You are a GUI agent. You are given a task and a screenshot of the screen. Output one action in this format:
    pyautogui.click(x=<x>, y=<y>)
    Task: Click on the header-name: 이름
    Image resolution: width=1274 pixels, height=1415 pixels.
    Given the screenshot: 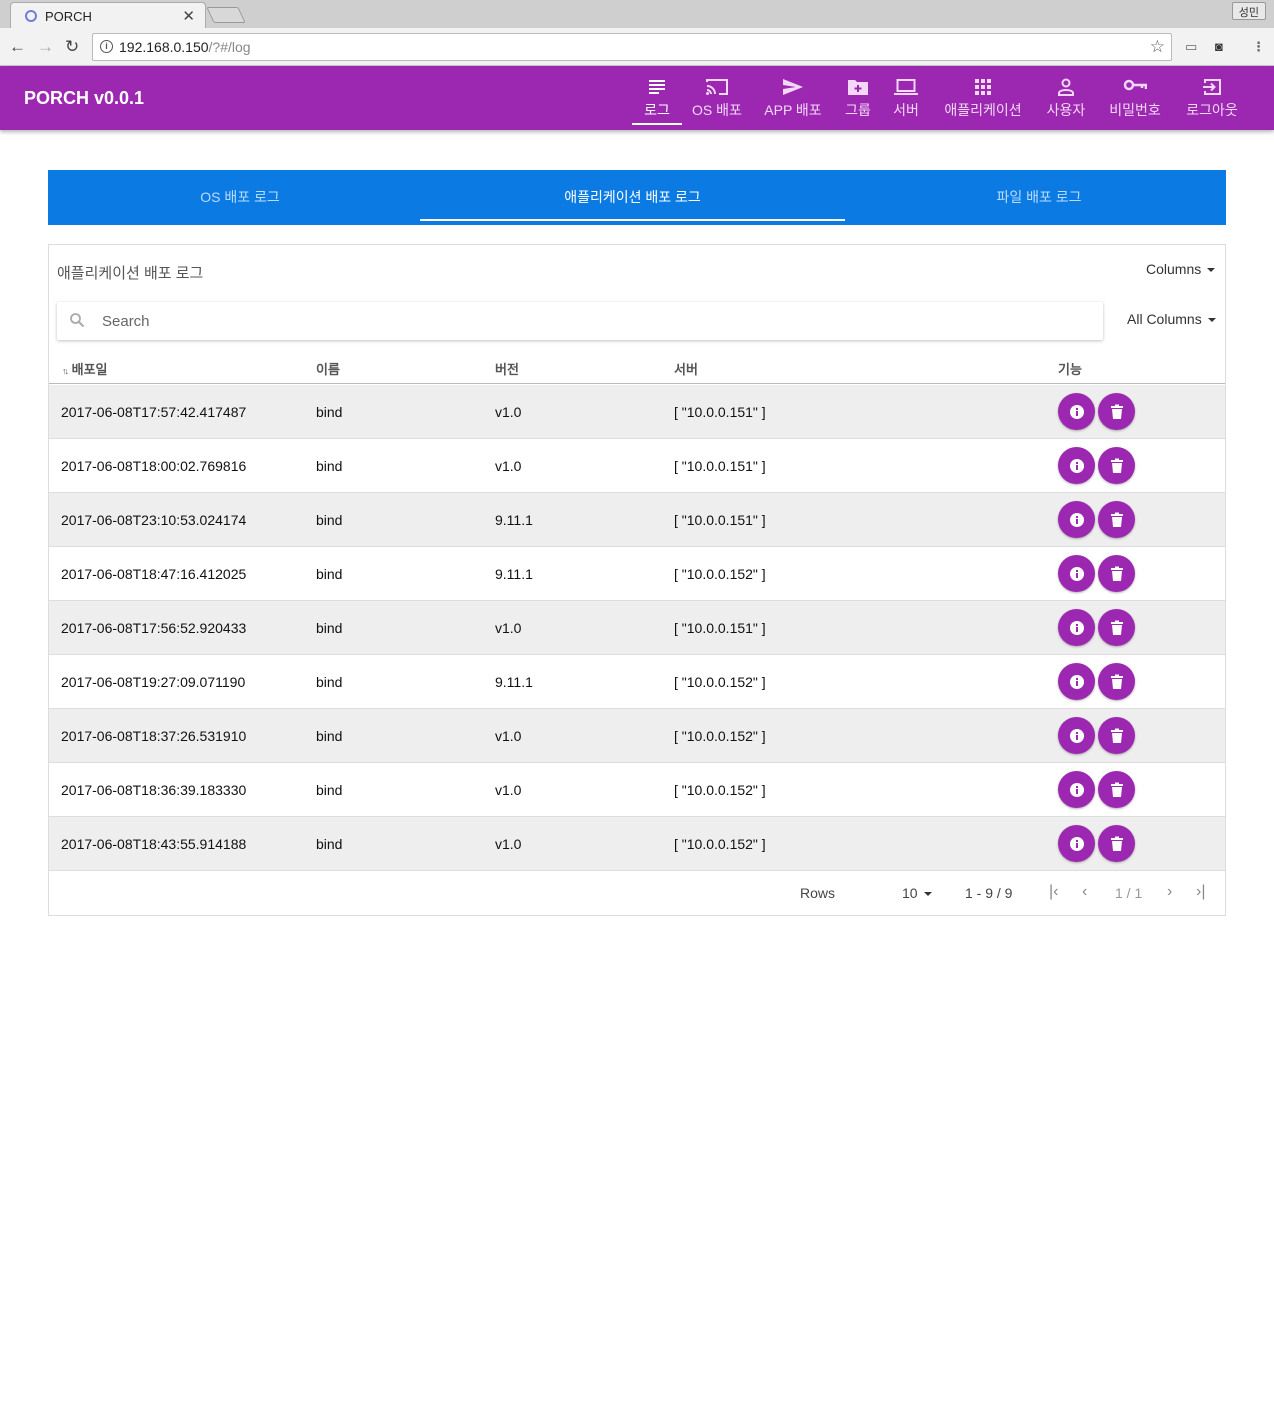 What is the action you would take?
    pyautogui.click(x=328, y=368)
    